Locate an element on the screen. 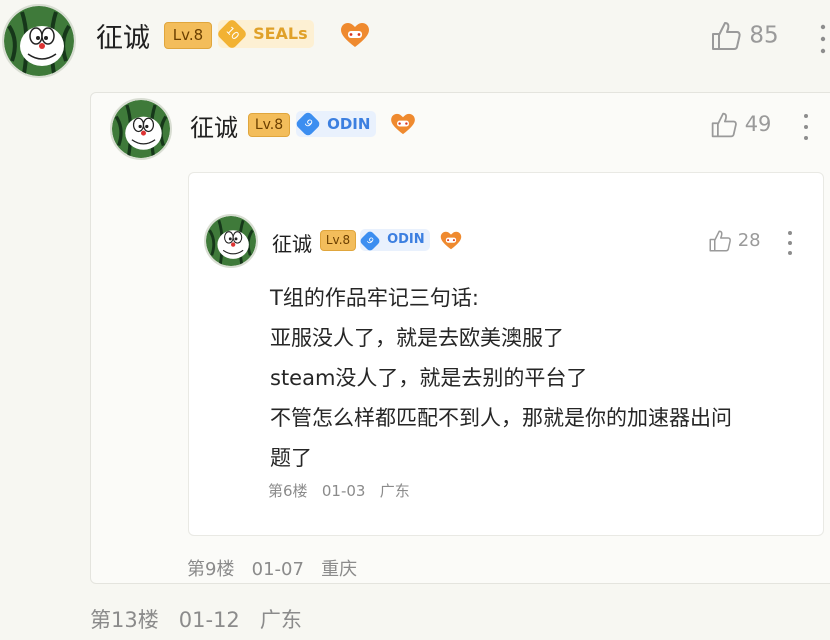 The image size is (830, 640). content-line: 不管怎么样都匹配不到人，那就是你的加速器出问 is located at coordinates (501, 418).